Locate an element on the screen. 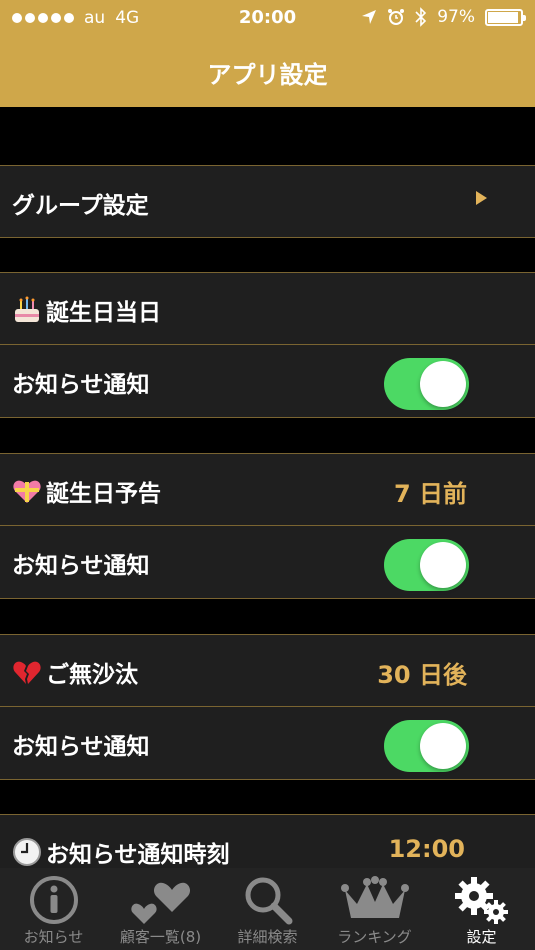  birthday-cake-icon is located at coordinates (27, 309).